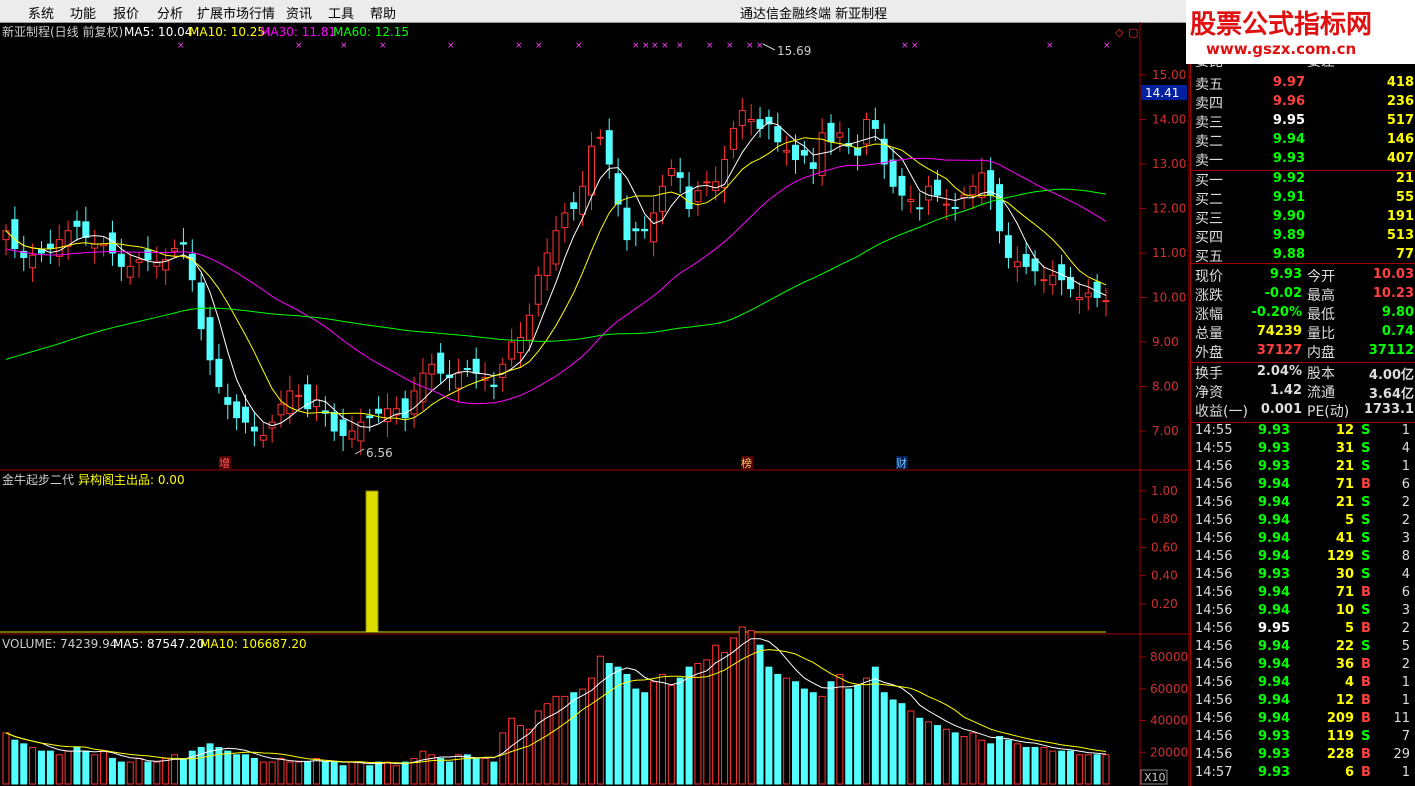  Describe the element at coordinates (1275, 197) in the screenshot. I see `buy-level-price: 9.91` at that location.